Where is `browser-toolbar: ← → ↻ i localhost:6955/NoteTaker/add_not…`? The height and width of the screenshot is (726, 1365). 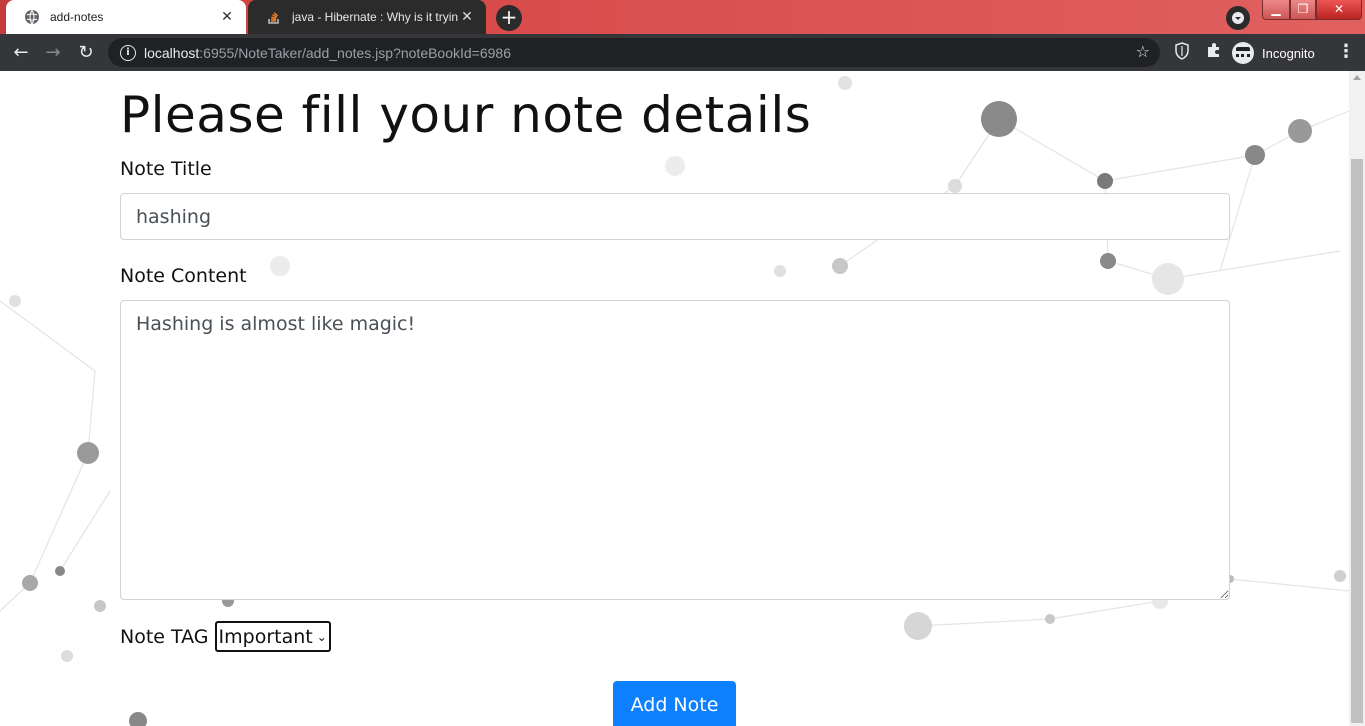
browser-toolbar: ← → ↻ i localhost:6955/NoteTaker/add_not… is located at coordinates (682, 52).